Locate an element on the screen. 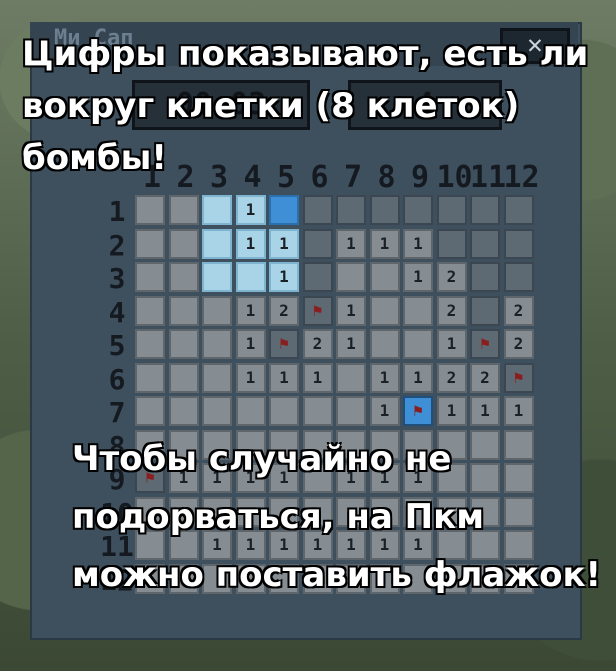 This screenshot has width=616, height=671. row-header: 4 is located at coordinates (117, 312).